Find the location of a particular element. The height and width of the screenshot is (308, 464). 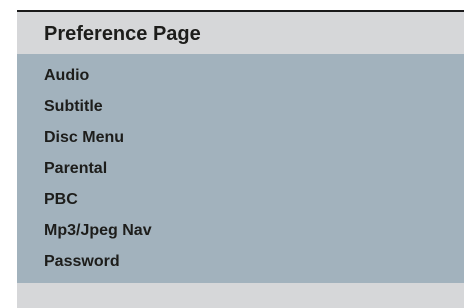

menu-footer-bar is located at coordinates (240, 295).